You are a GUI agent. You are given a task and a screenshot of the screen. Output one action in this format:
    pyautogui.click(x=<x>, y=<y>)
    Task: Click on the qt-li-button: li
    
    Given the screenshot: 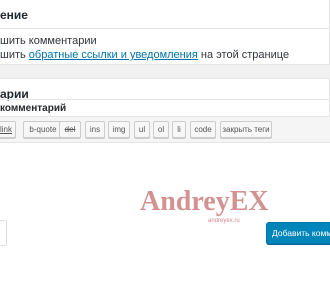 What is the action you would take?
    pyautogui.click(x=179, y=129)
    